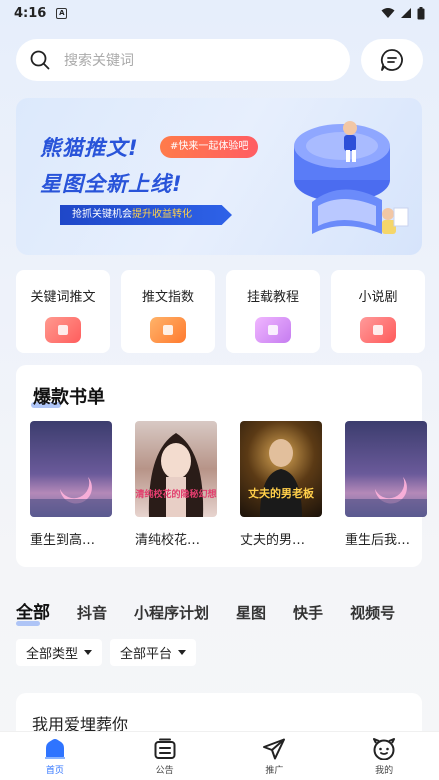  Describe the element at coordinates (384, 771) in the screenshot. I see `nav-label: 我的` at that location.